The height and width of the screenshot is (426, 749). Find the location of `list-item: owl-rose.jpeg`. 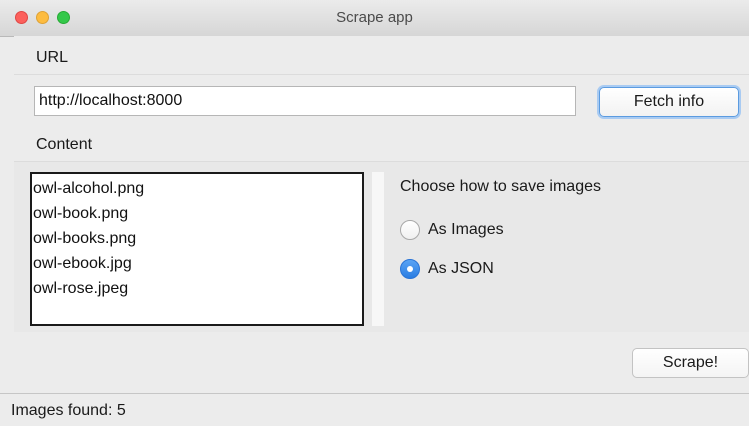

list-item: owl-rose.jpeg is located at coordinates (197, 288).